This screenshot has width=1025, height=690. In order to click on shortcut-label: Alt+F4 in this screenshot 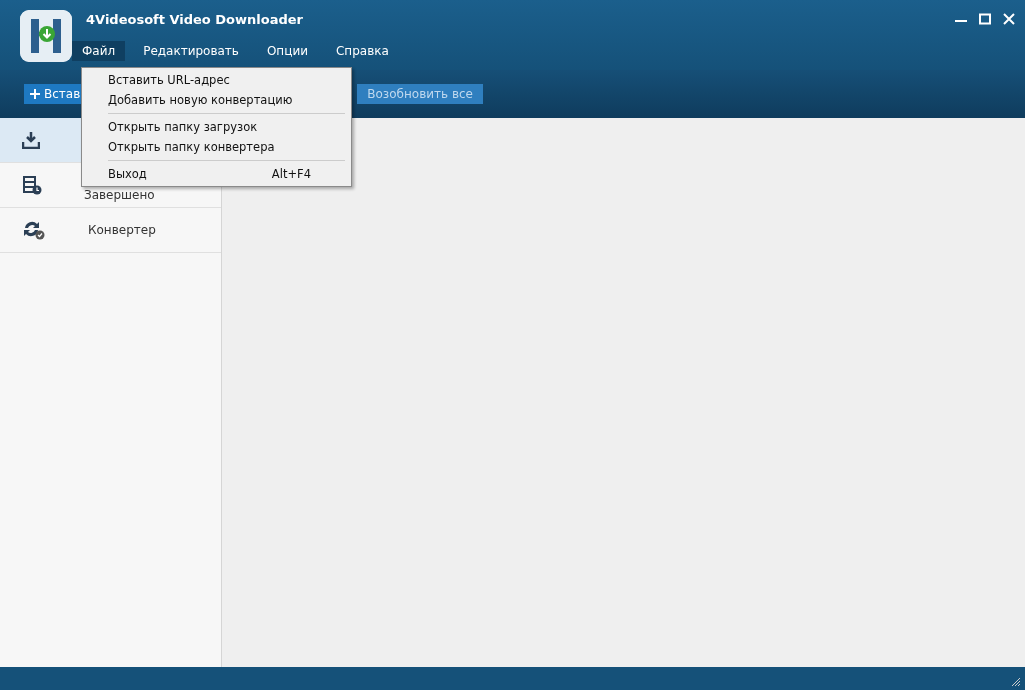, I will do `click(291, 174)`.